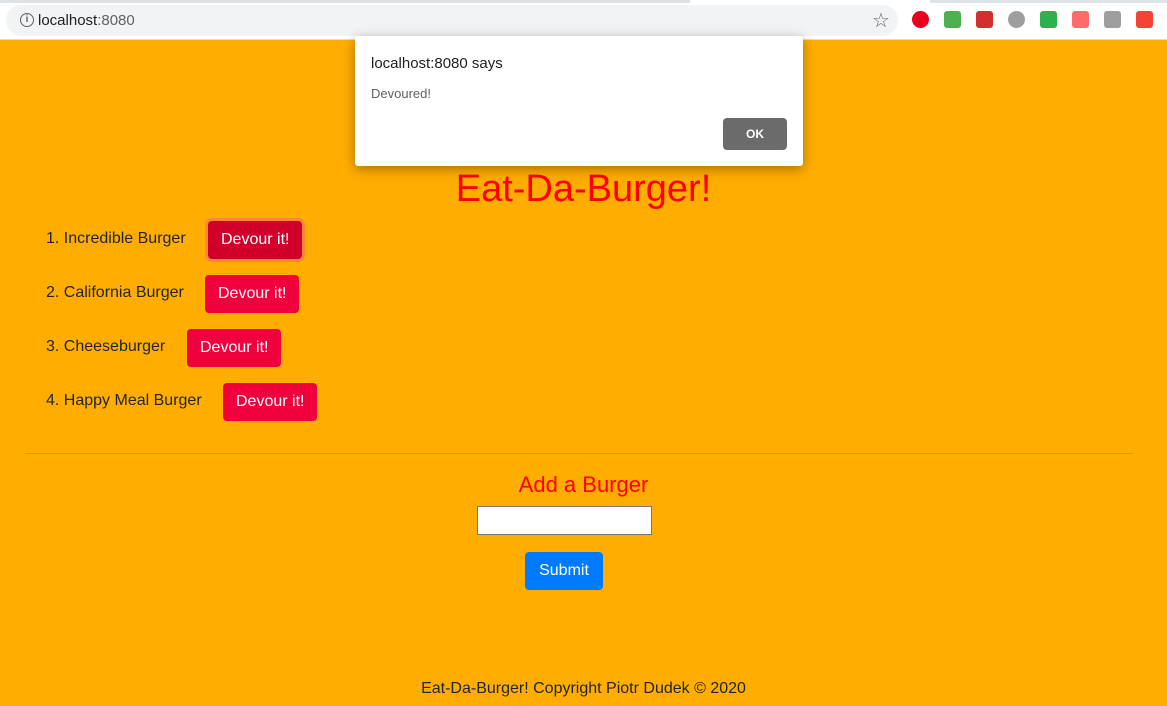 Image resolution: width=1167 pixels, height=706 pixels. Describe the element at coordinates (1016, 19) in the screenshot. I see `chat-extension-icon` at that location.